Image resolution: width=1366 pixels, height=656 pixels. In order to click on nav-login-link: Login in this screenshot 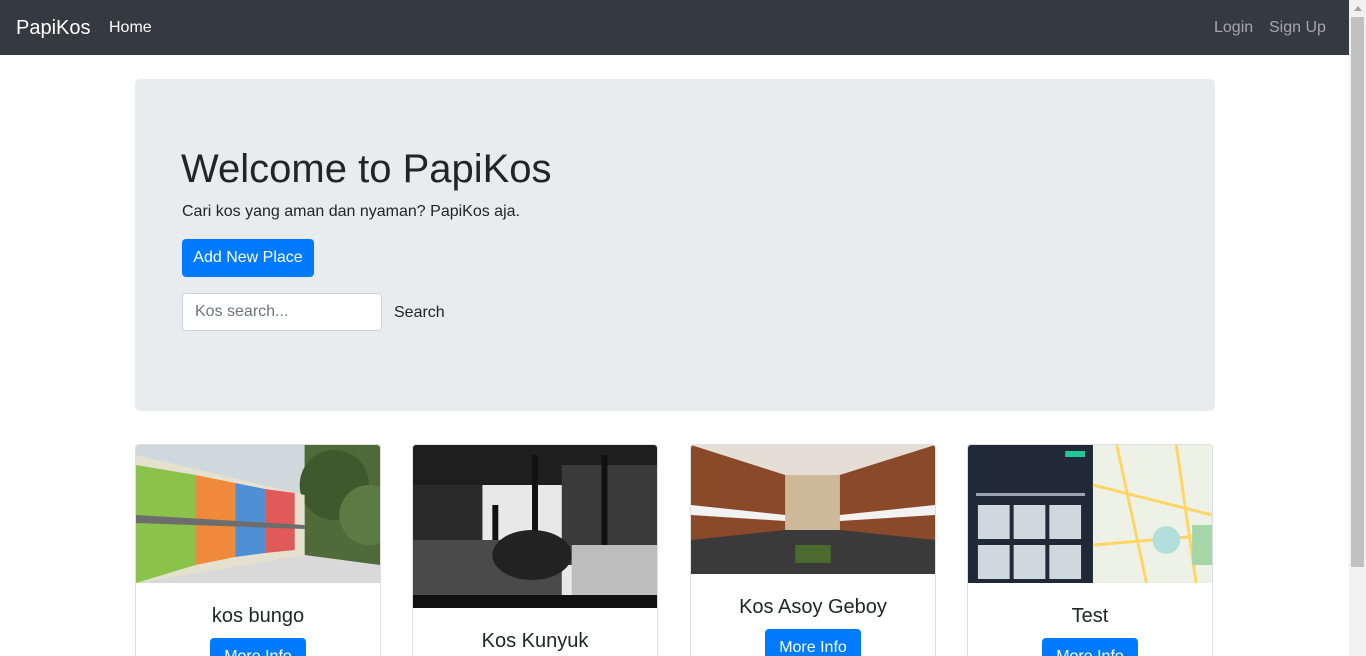, I will do `click(1233, 28)`.